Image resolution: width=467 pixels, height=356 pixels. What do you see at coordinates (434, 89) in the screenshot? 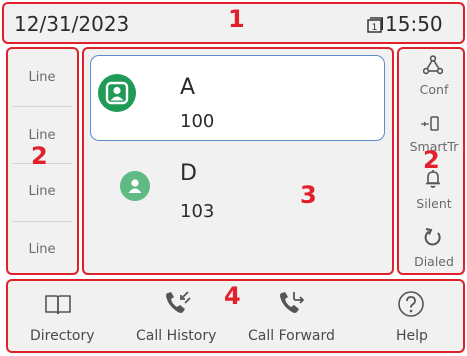
I see `softkey-label: Conf` at bounding box center [434, 89].